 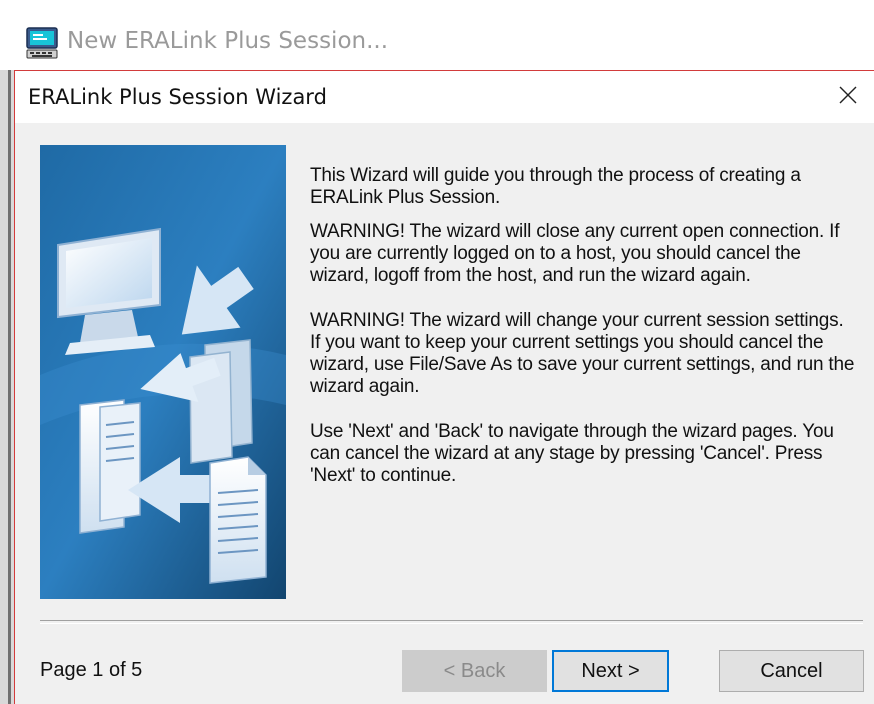 What do you see at coordinates (7, 387) in the screenshot?
I see `parent-window-edge` at bounding box center [7, 387].